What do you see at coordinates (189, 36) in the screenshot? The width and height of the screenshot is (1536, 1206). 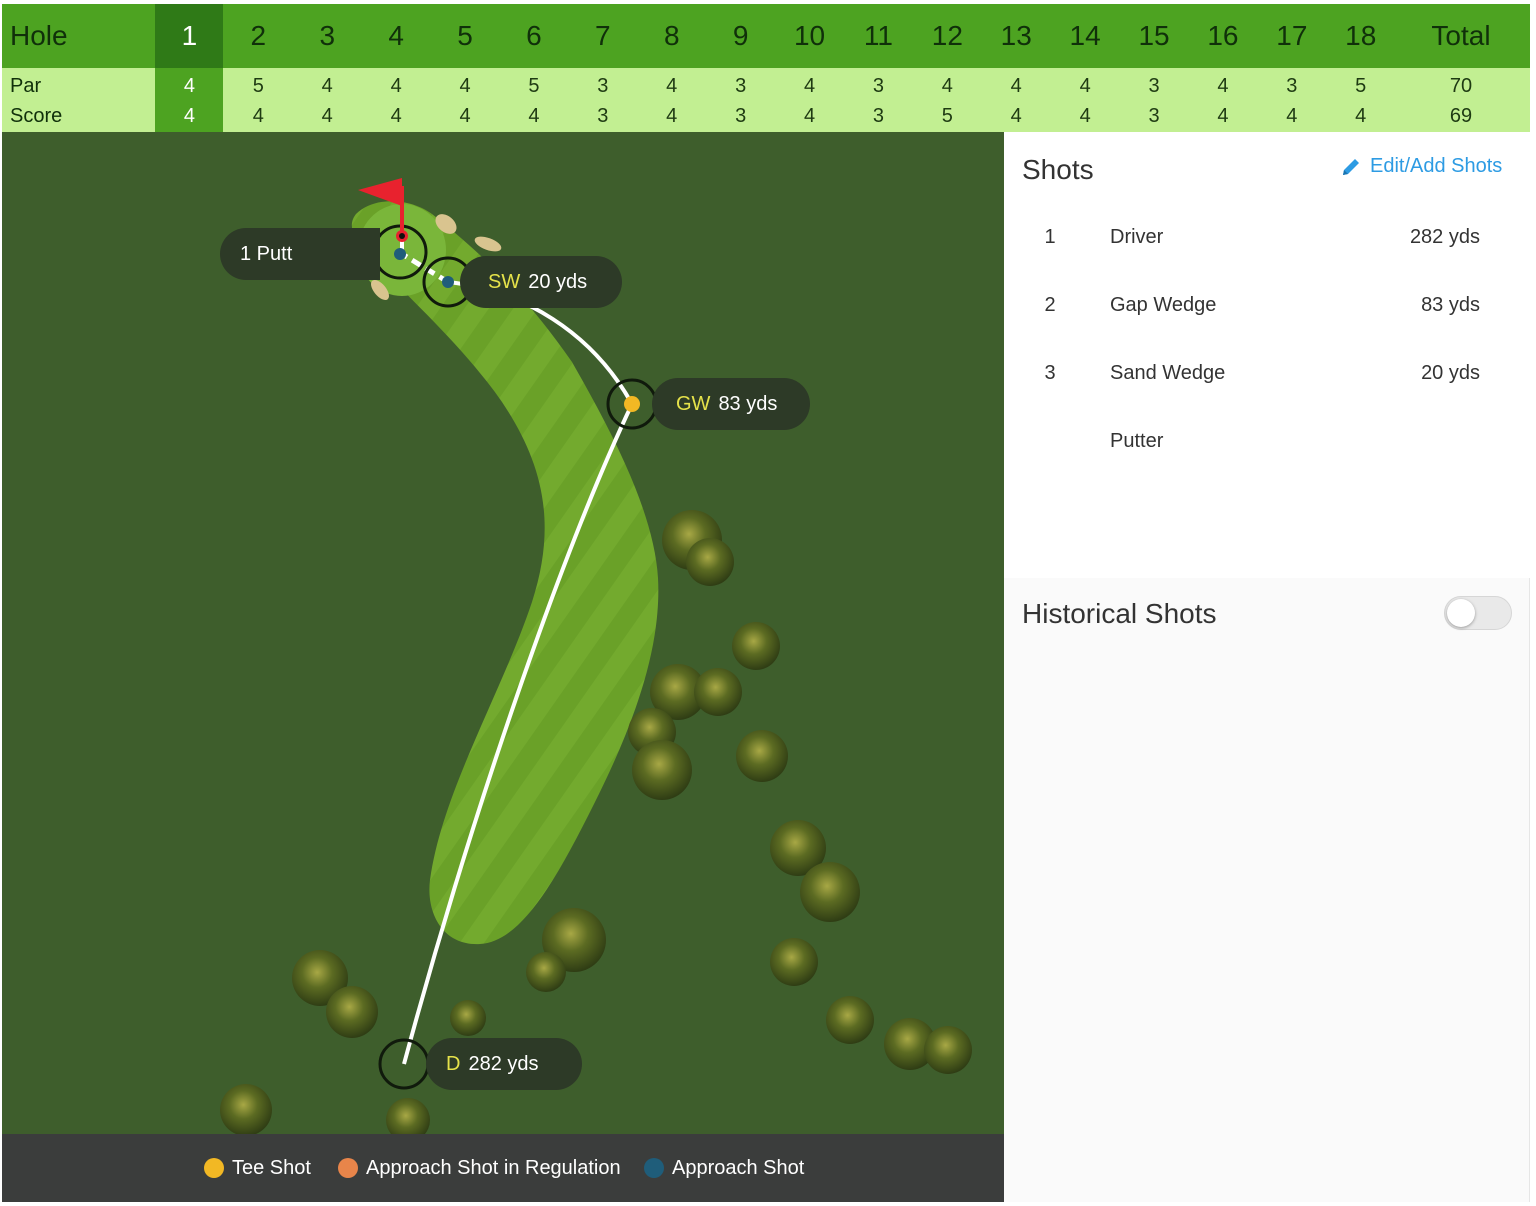 I see `hole-number: 1` at bounding box center [189, 36].